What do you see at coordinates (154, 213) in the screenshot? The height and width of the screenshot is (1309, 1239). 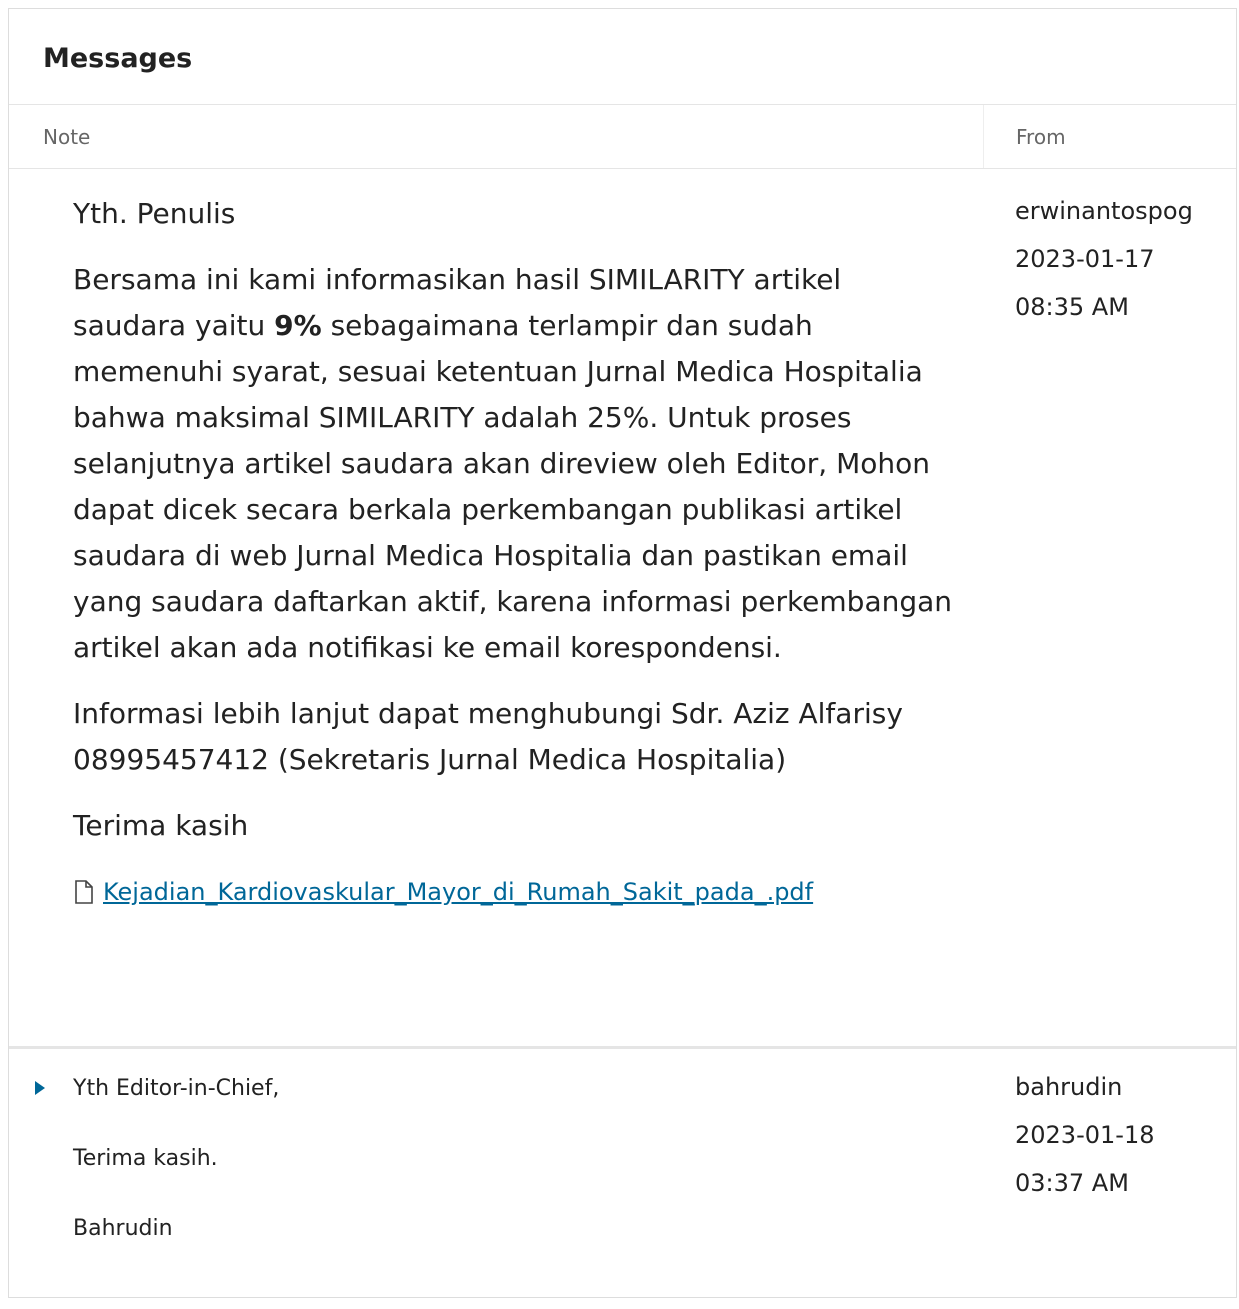 I see `message-greeting: Yth. Penulis` at bounding box center [154, 213].